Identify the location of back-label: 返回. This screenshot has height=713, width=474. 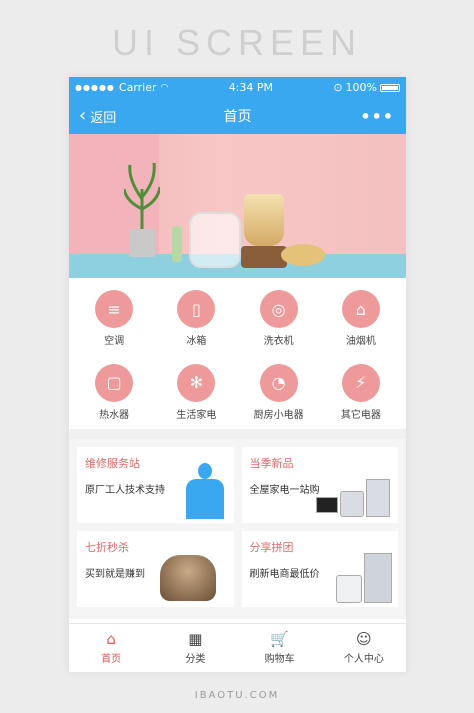
(103, 118).